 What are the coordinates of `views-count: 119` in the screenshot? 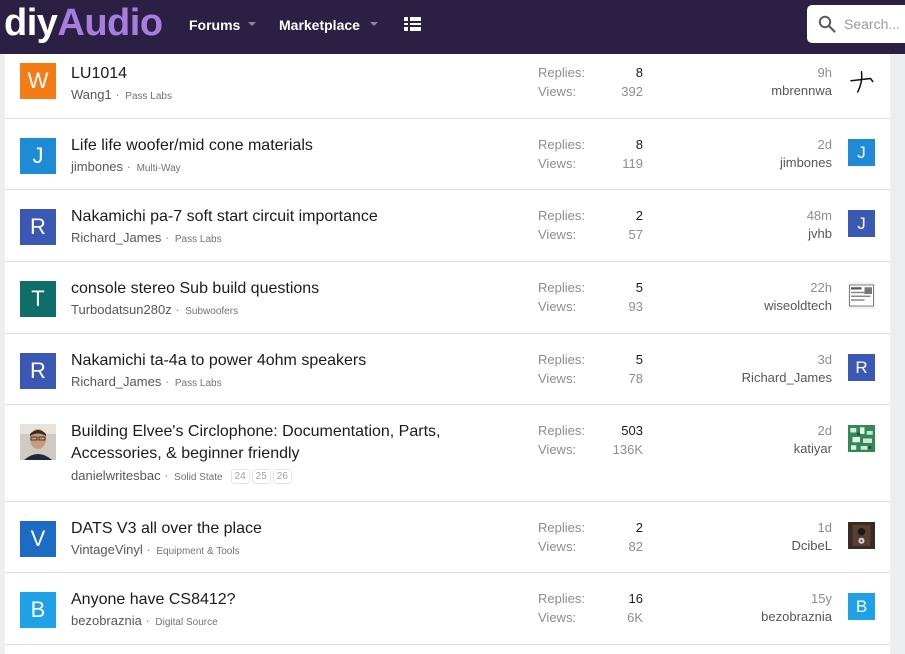 It's located at (632, 163).